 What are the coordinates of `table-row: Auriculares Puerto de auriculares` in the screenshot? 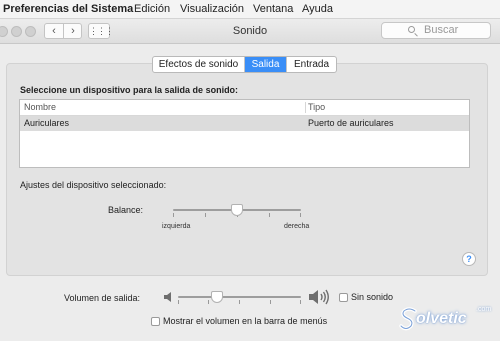 It's located at (244, 123).